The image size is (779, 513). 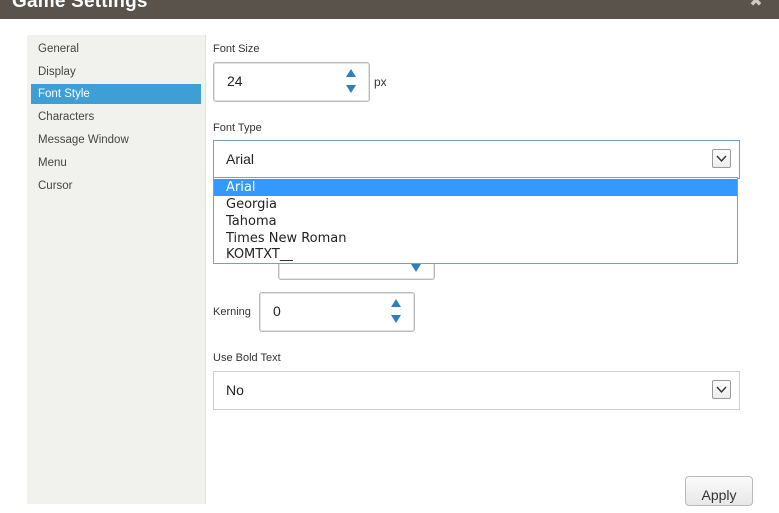 I want to click on dropdown-option-arial: Arial, so click(x=475, y=187).